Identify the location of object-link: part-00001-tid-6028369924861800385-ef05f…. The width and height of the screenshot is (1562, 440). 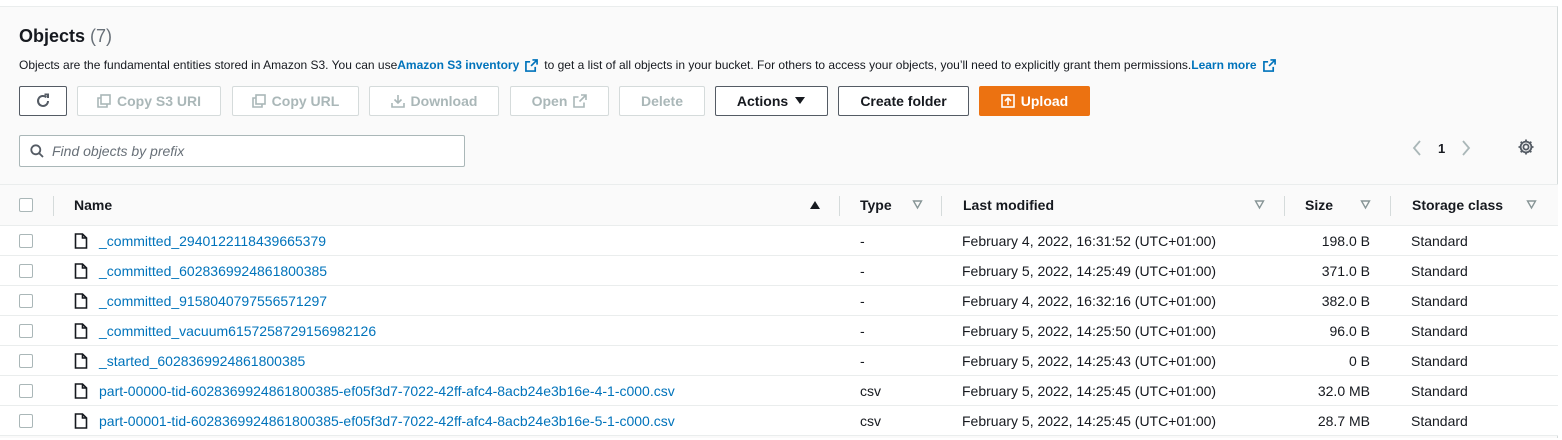
(387, 421).